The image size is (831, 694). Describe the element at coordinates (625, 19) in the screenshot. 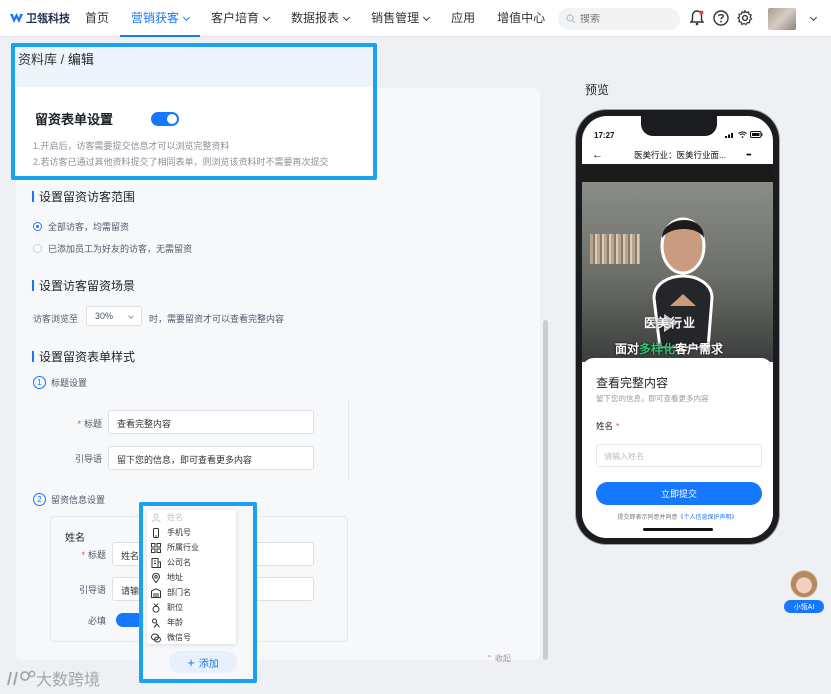

I see `search-input` at that location.